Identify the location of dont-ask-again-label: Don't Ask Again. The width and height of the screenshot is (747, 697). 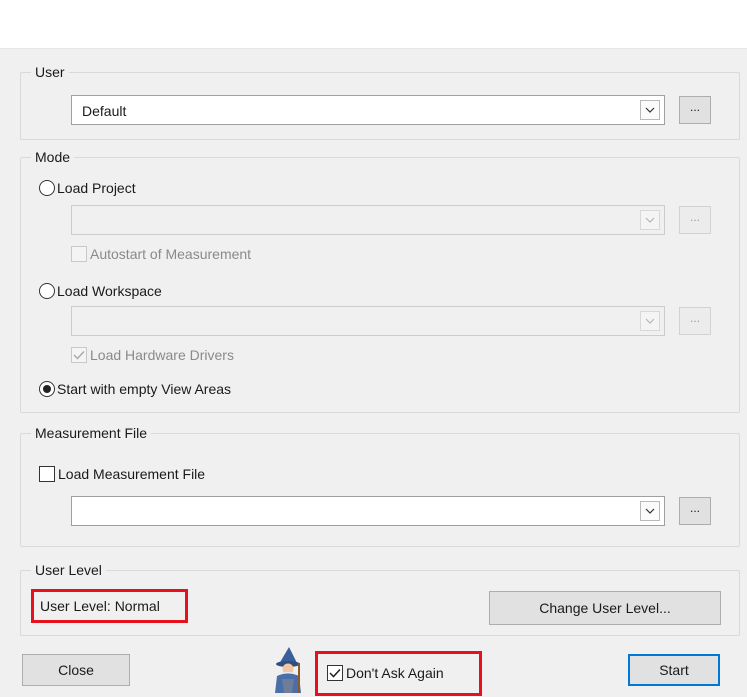
(395, 673).